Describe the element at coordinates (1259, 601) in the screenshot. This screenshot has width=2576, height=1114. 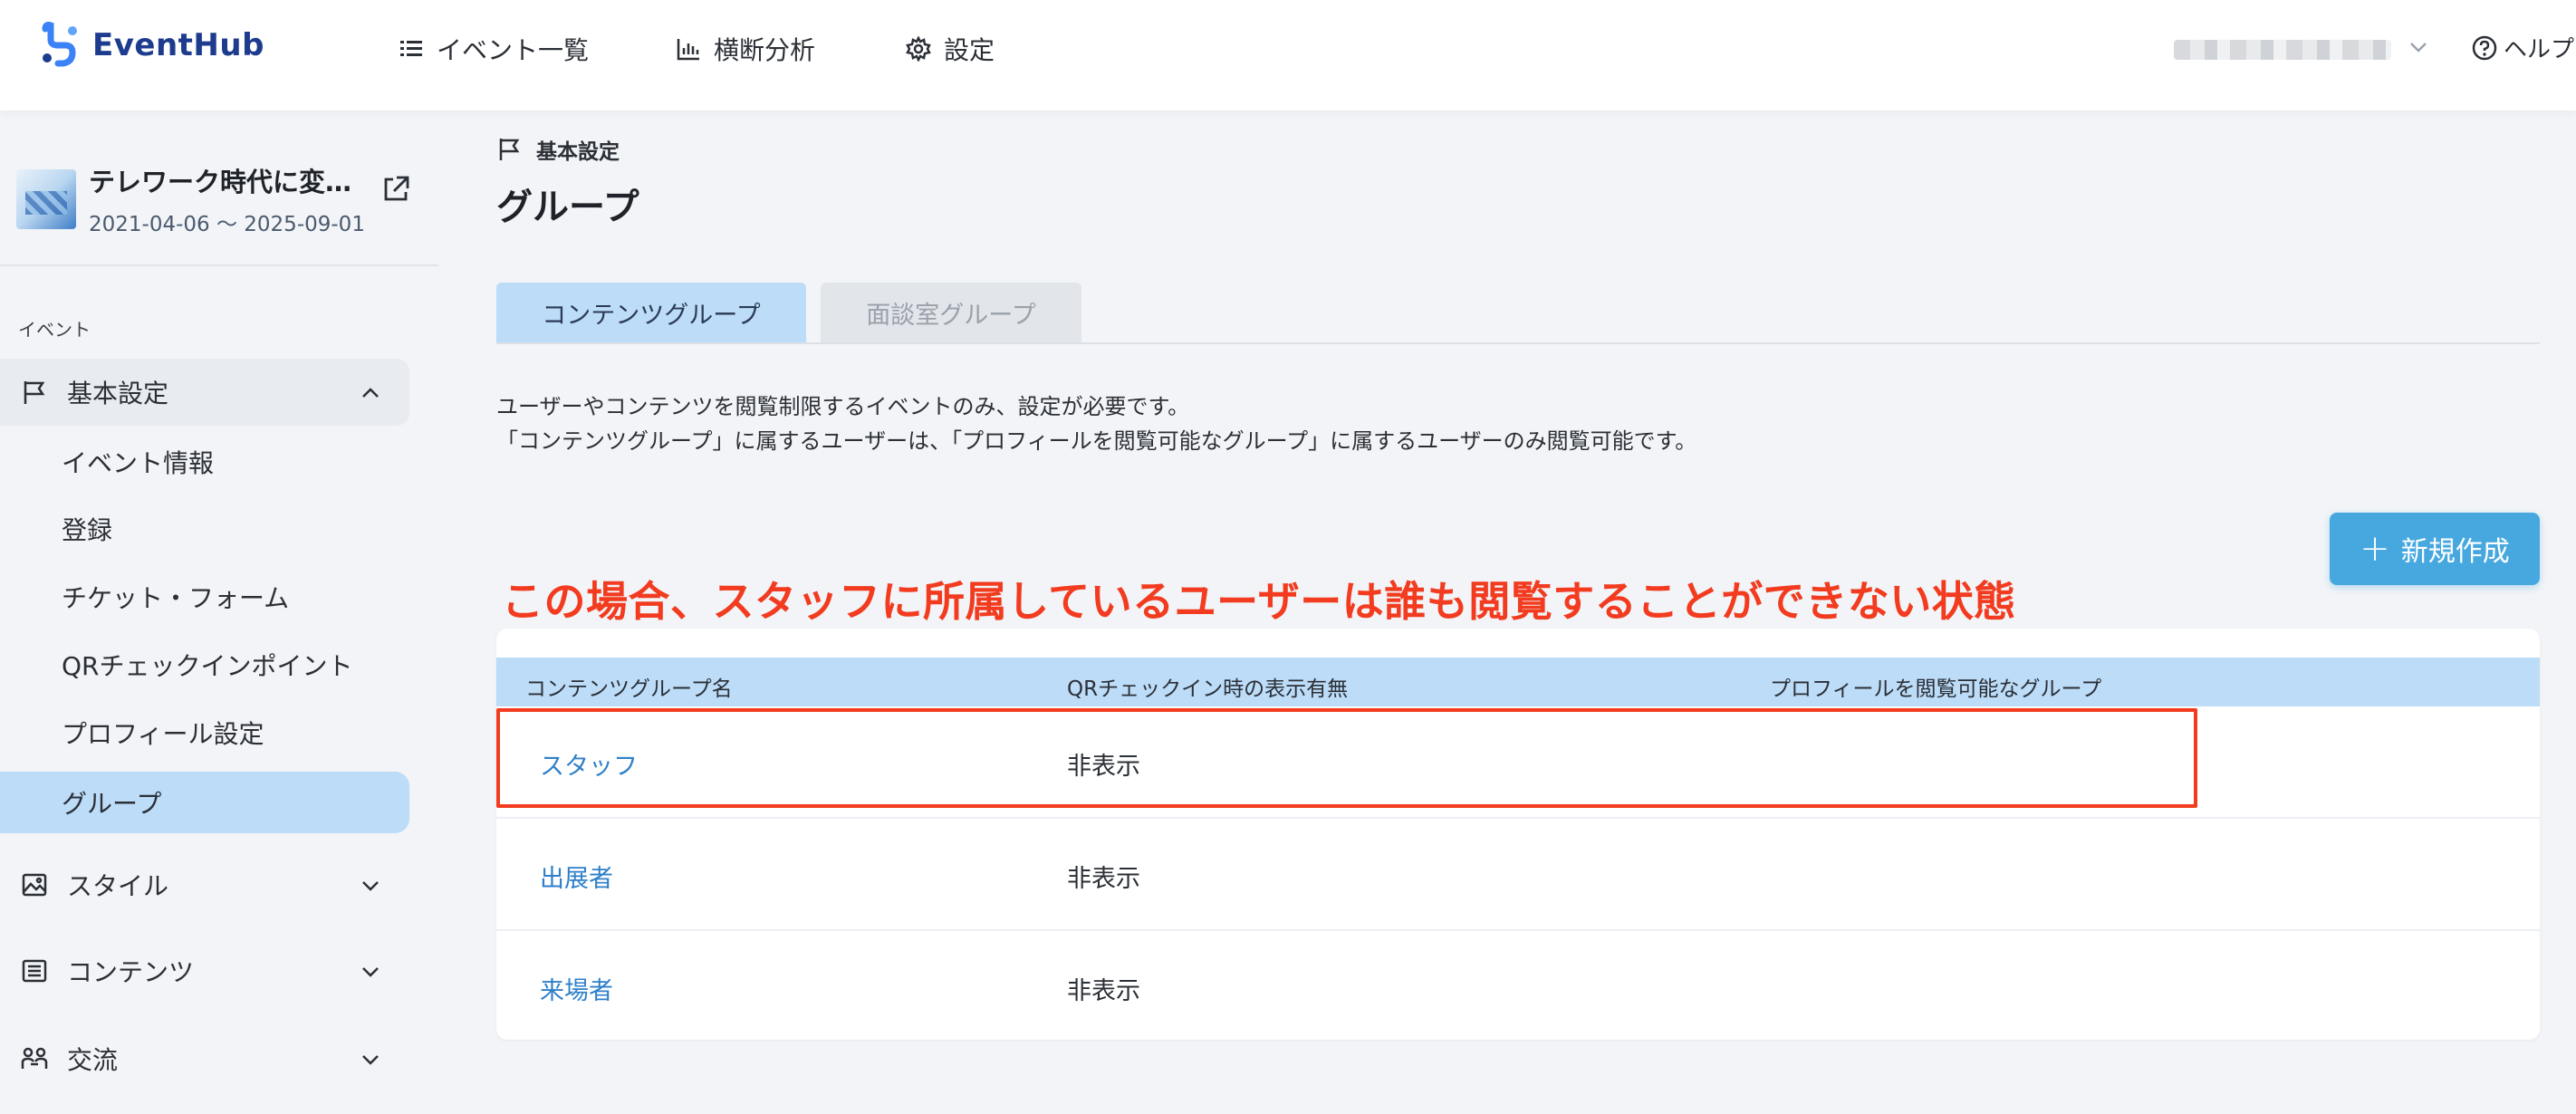
I see `annotation-text: この場合、スタッフに所属しているユーザーは誰も閲覧することができない状態` at that location.